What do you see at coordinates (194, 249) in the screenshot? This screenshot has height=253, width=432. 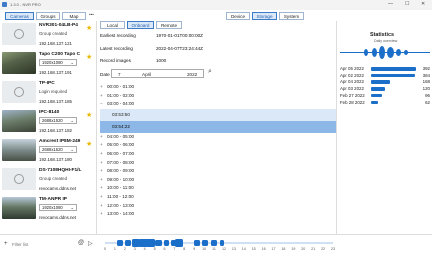 I see `timeline-hour-label: 9` at bounding box center [194, 249].